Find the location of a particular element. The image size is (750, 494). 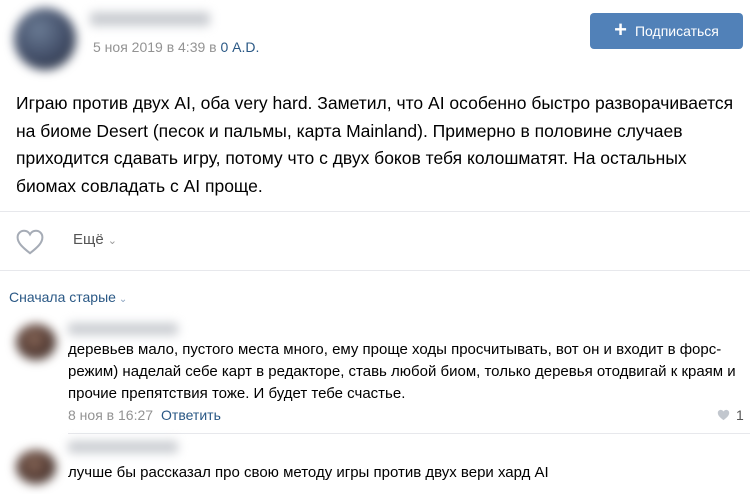

post-author-name is located at coordinates (150, 19).